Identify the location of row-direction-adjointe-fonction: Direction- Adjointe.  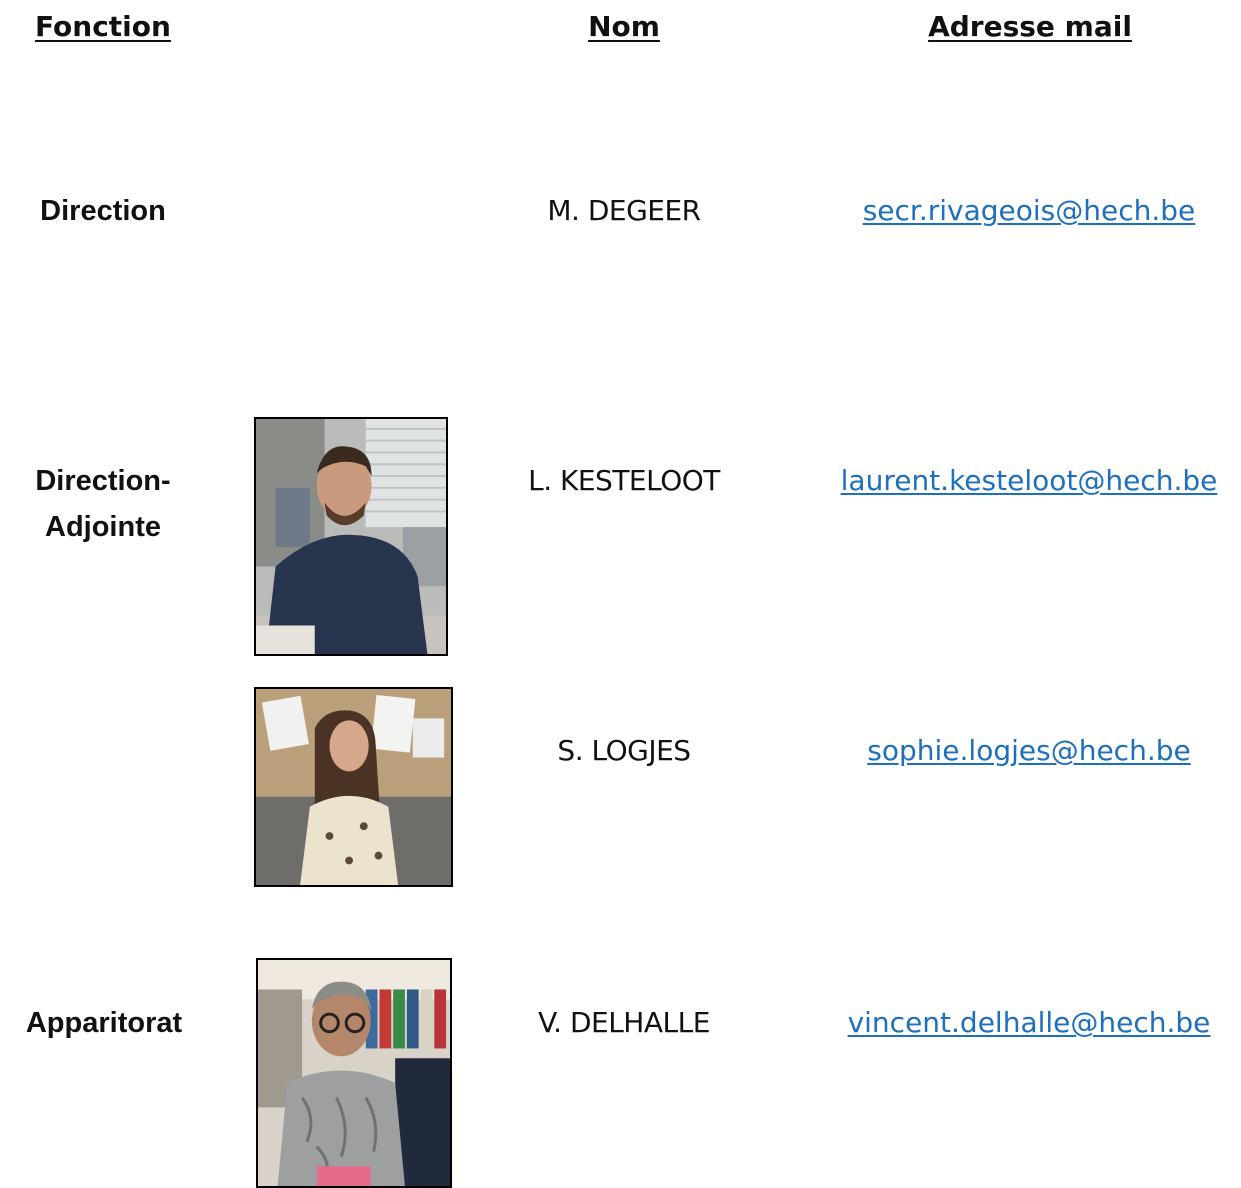
(102, 504).